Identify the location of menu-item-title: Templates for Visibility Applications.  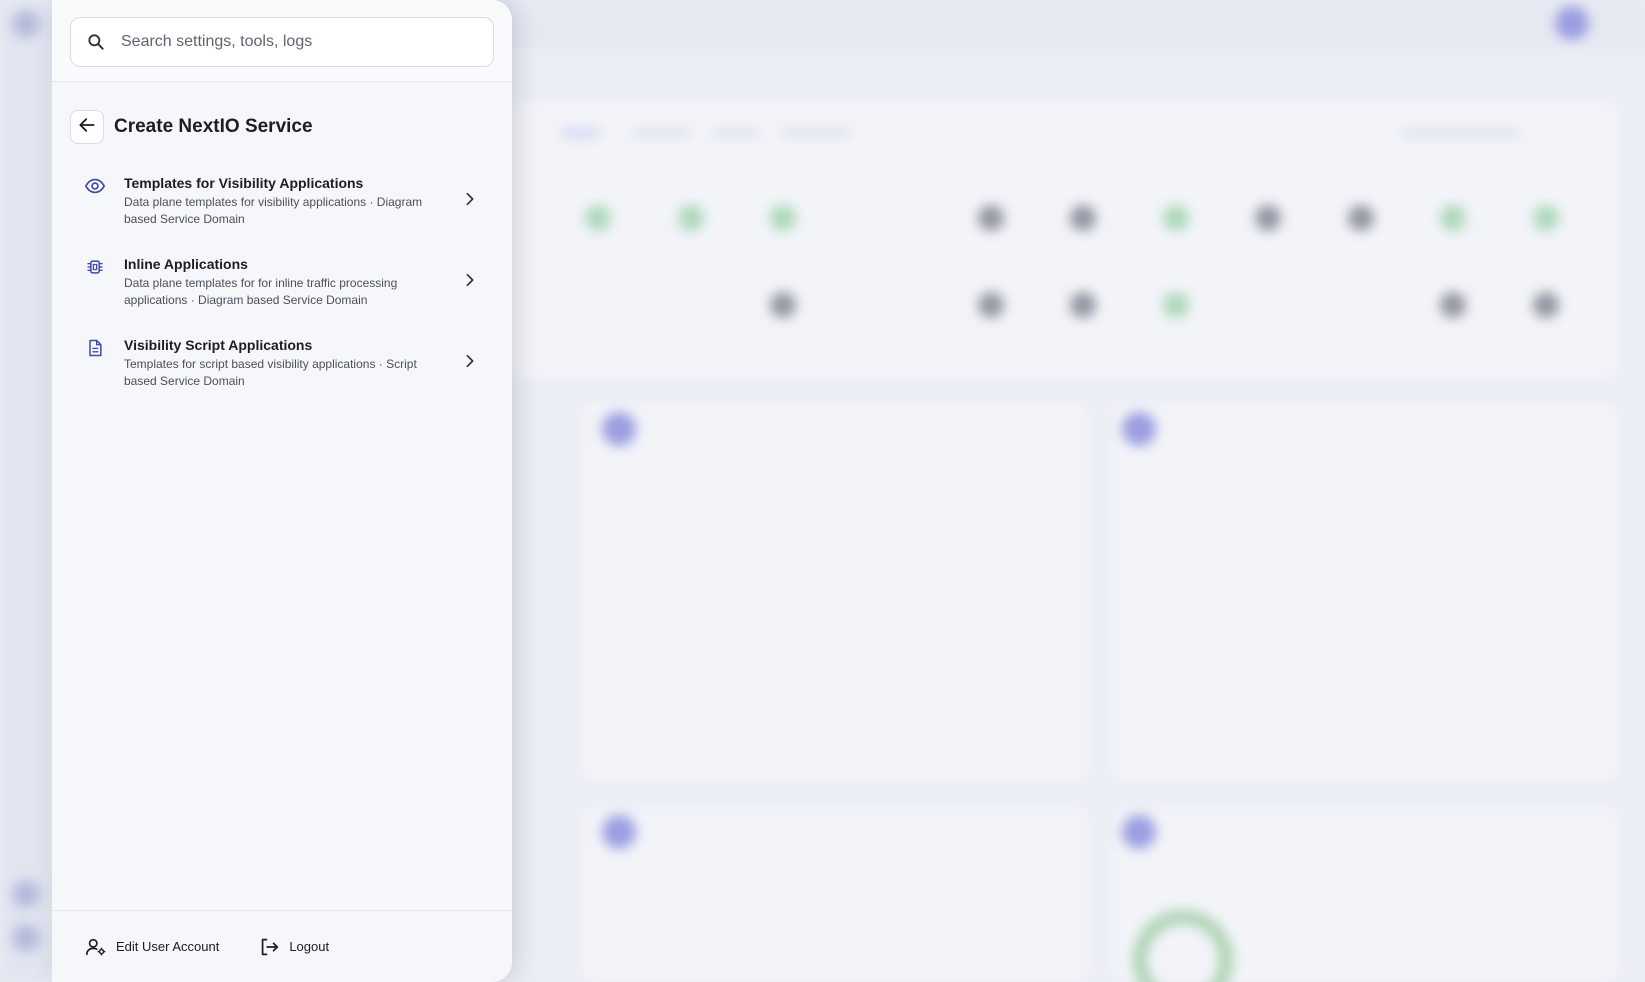
(244, 183).